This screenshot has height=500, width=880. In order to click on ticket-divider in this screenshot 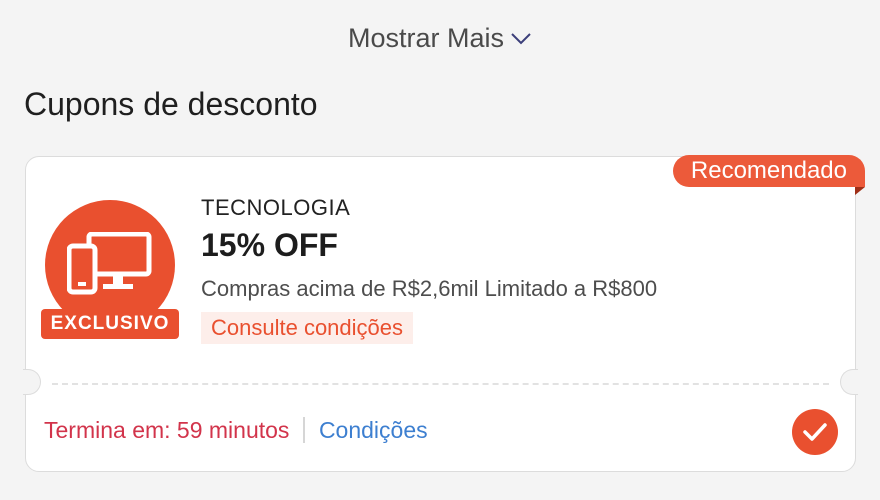, I will do `click(440, 384)`.